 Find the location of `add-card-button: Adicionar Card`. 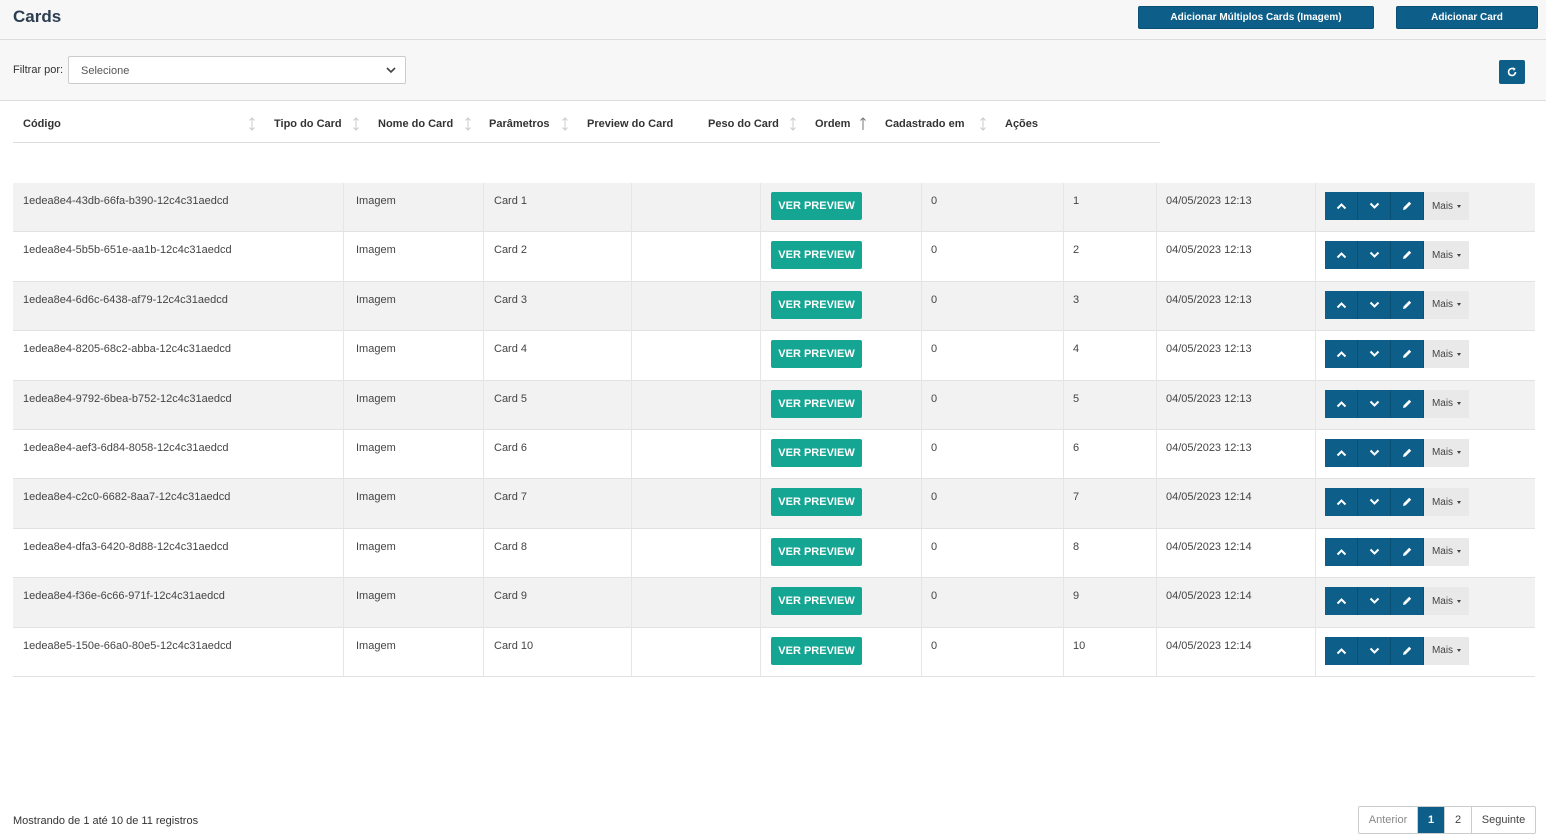

add-card-button: Adicionar Card is located at coordinates (1467, 17).